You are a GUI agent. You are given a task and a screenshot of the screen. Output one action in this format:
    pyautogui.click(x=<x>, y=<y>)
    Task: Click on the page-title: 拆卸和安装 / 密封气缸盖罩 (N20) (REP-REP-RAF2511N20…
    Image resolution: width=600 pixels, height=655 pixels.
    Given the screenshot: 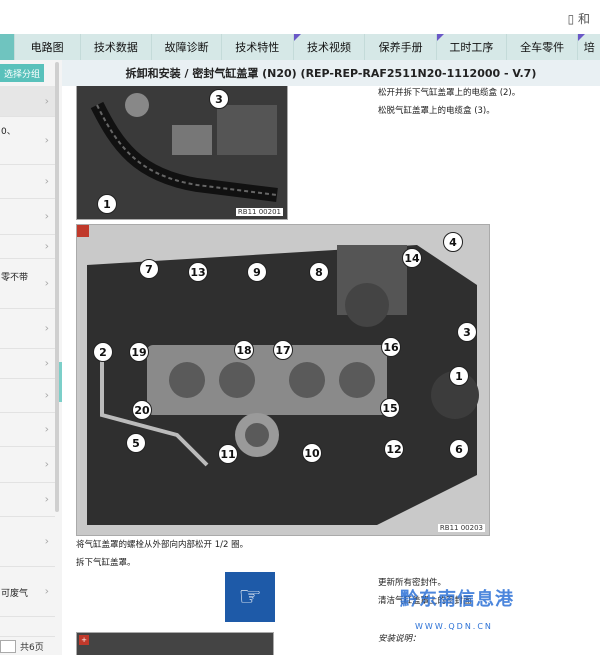 What is the action you would take?
    pyautogui.click(x=331, y=73)
    